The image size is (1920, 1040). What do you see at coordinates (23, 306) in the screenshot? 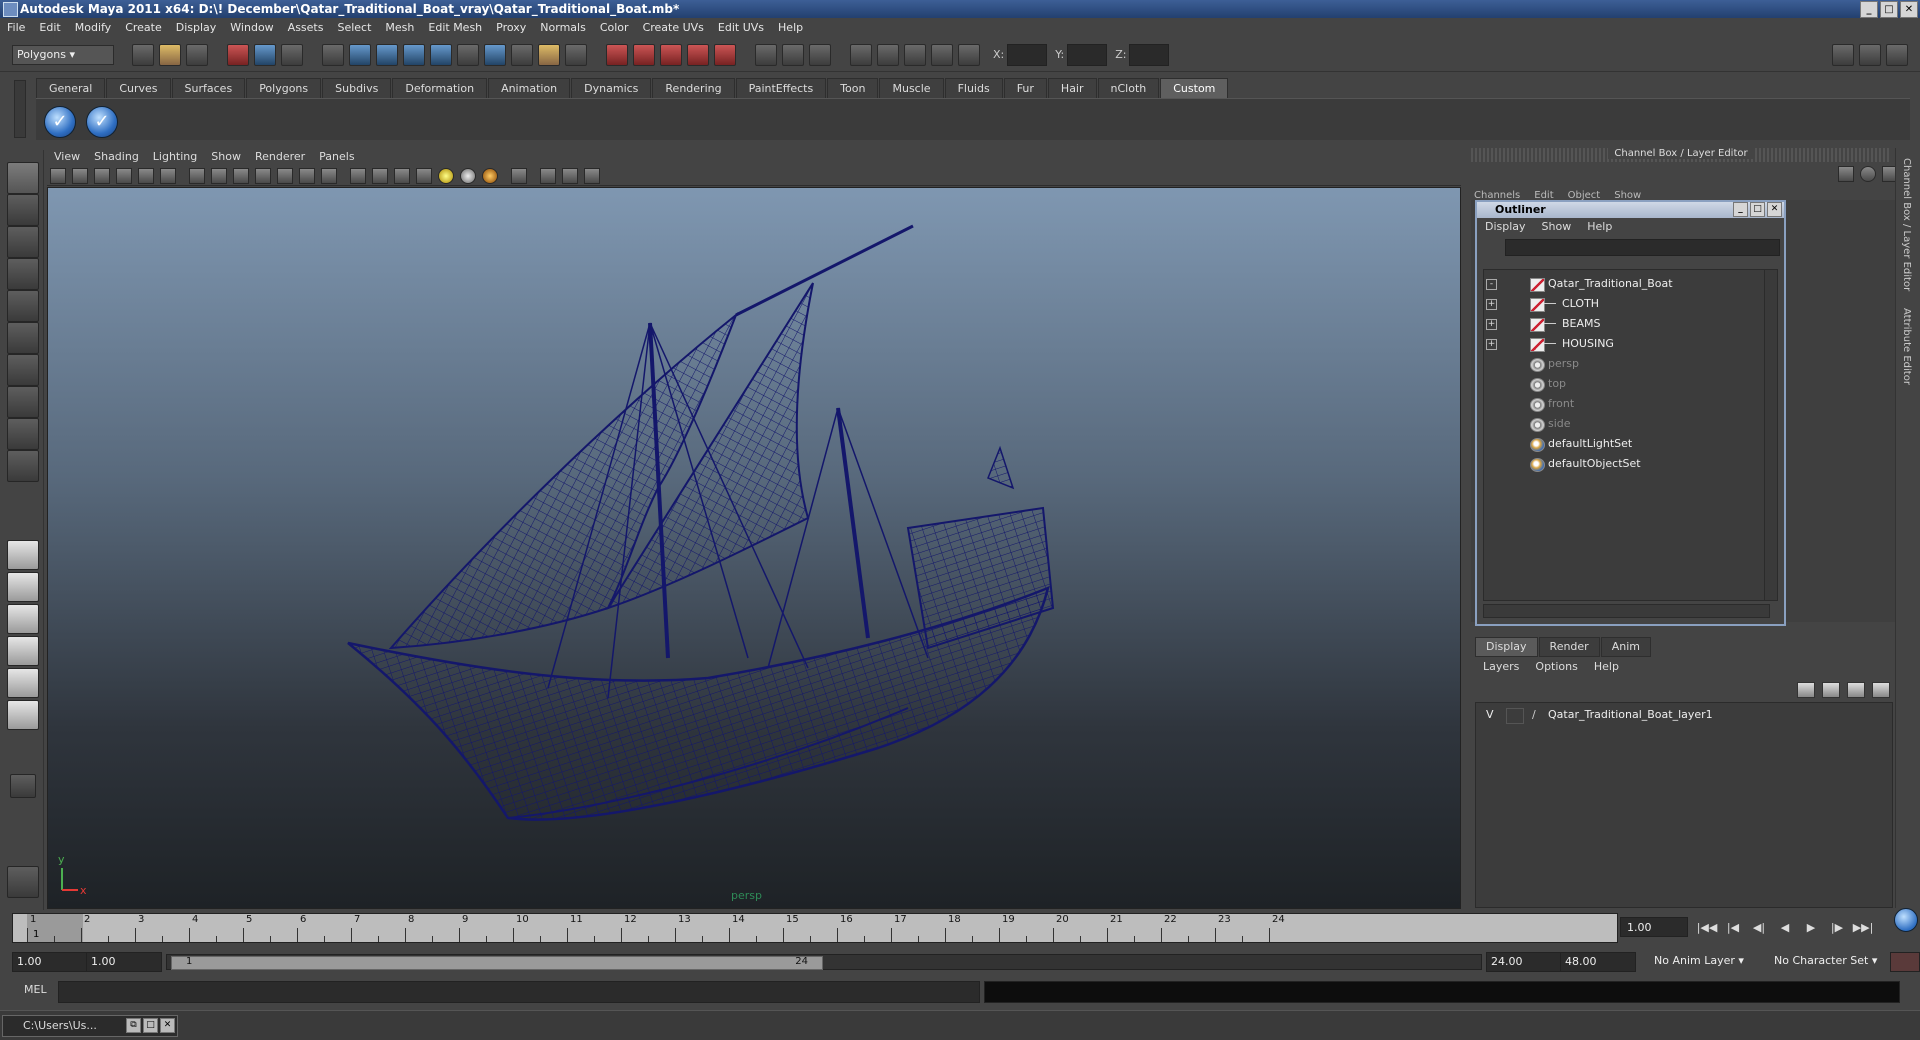
I see `rotate-tool-icon` at bounding box center [23, 306].